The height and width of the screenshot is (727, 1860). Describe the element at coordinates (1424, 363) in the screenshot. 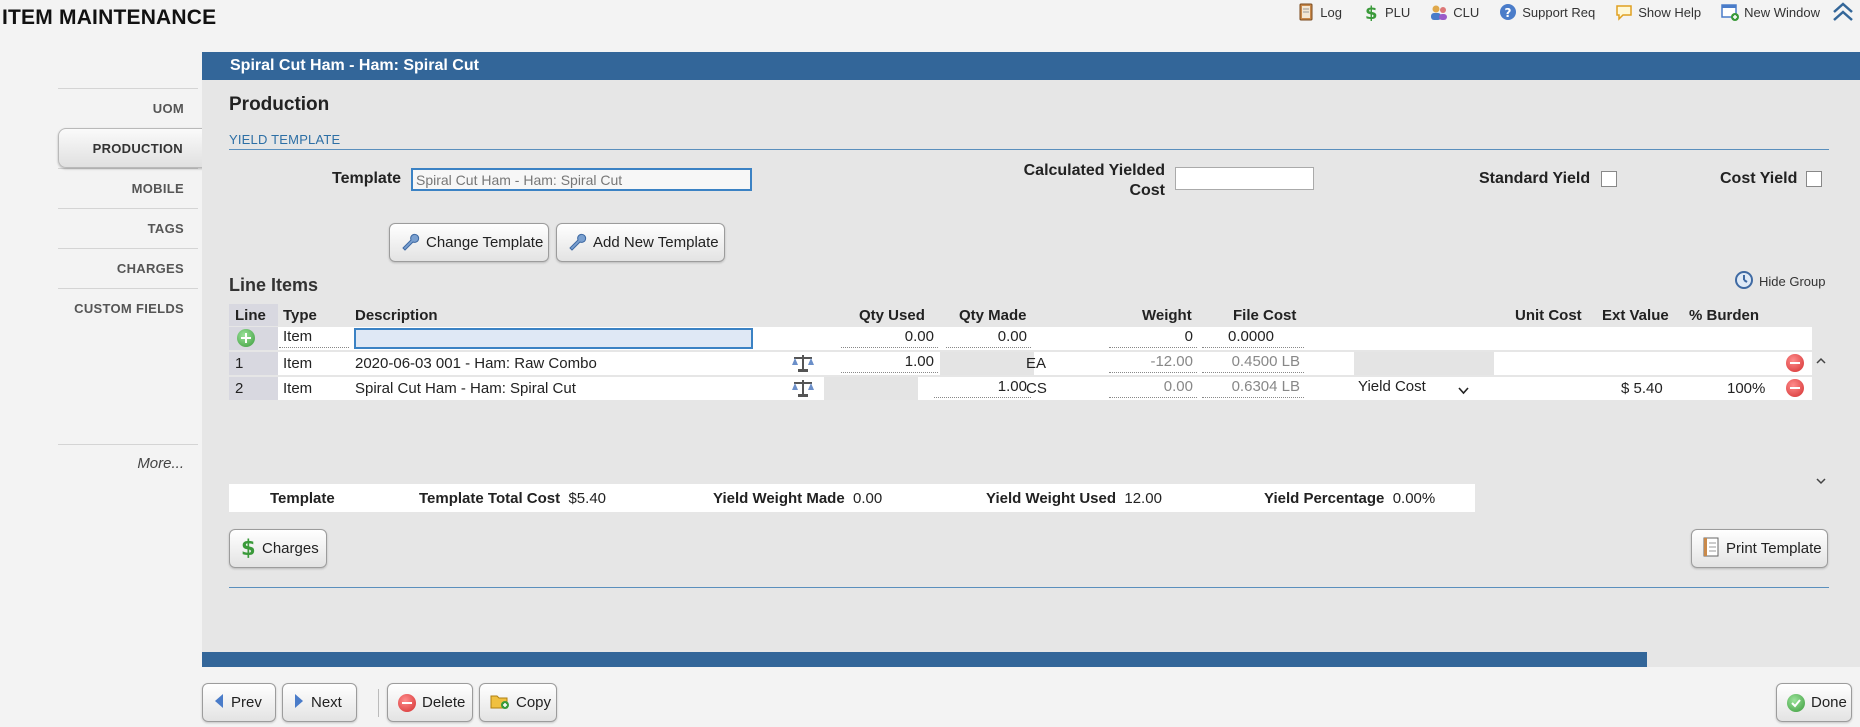

I see `row-yield-disabled` at that location.